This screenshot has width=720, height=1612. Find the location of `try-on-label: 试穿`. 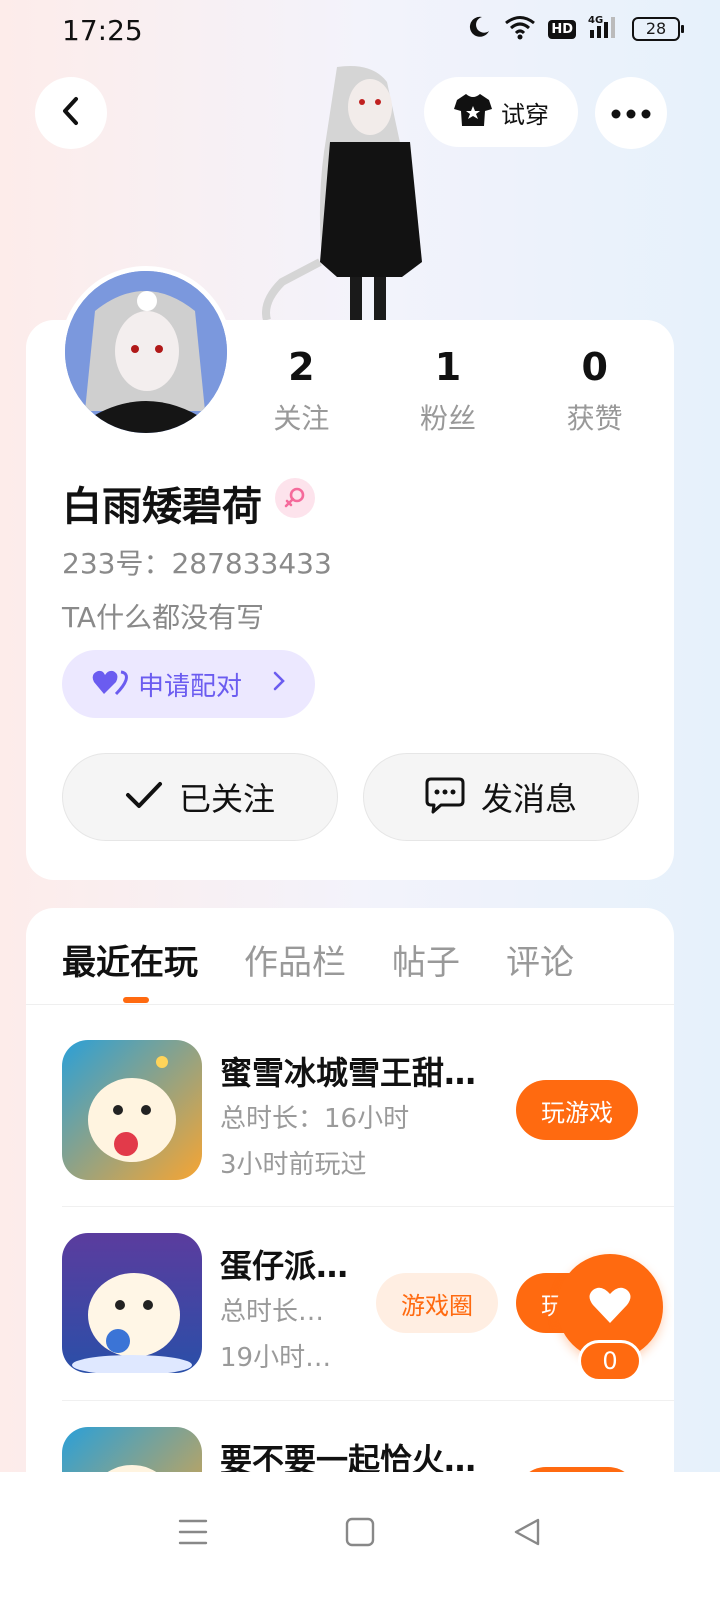

try-on-label: 试穿 is located at coordinates (525, 114).